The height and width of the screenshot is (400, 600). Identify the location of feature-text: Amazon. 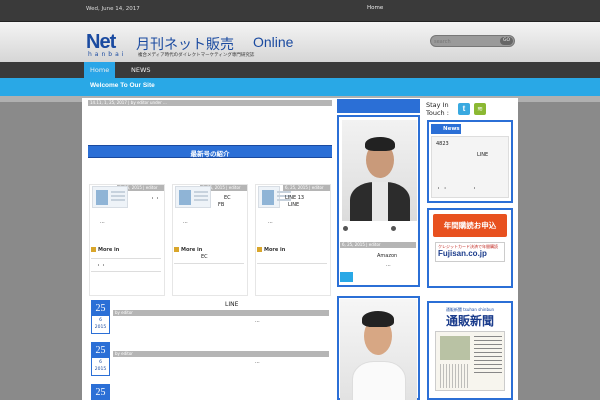
(387, 256).